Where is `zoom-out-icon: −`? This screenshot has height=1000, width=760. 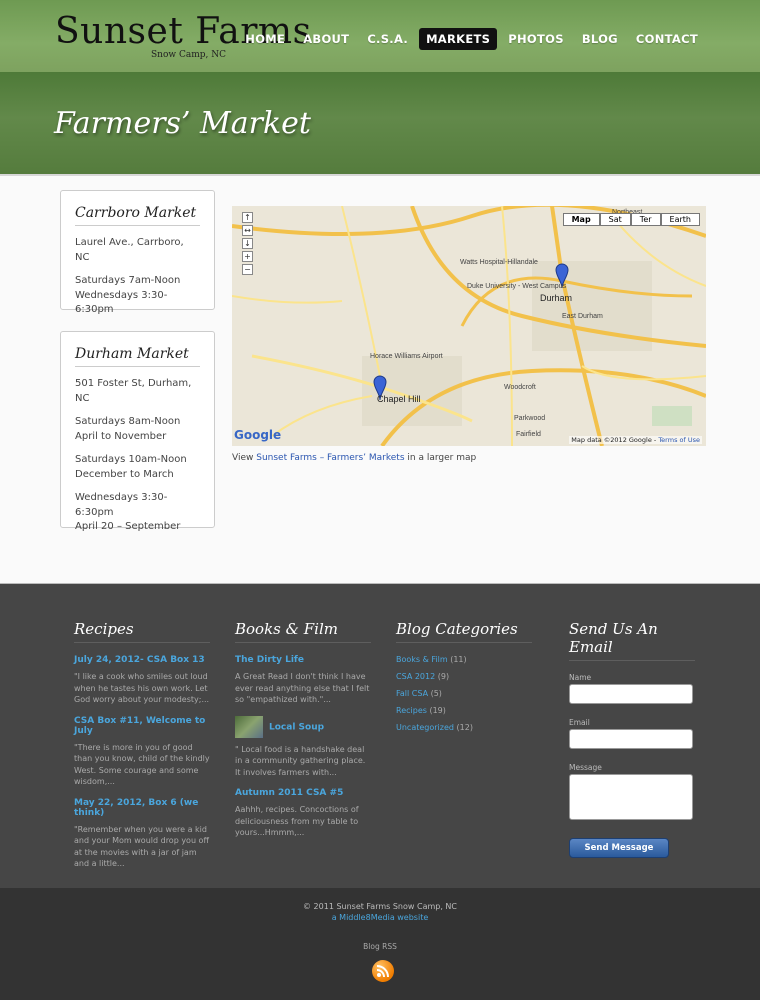 zoom-out-icon: − is located at coordinates (247, 269).